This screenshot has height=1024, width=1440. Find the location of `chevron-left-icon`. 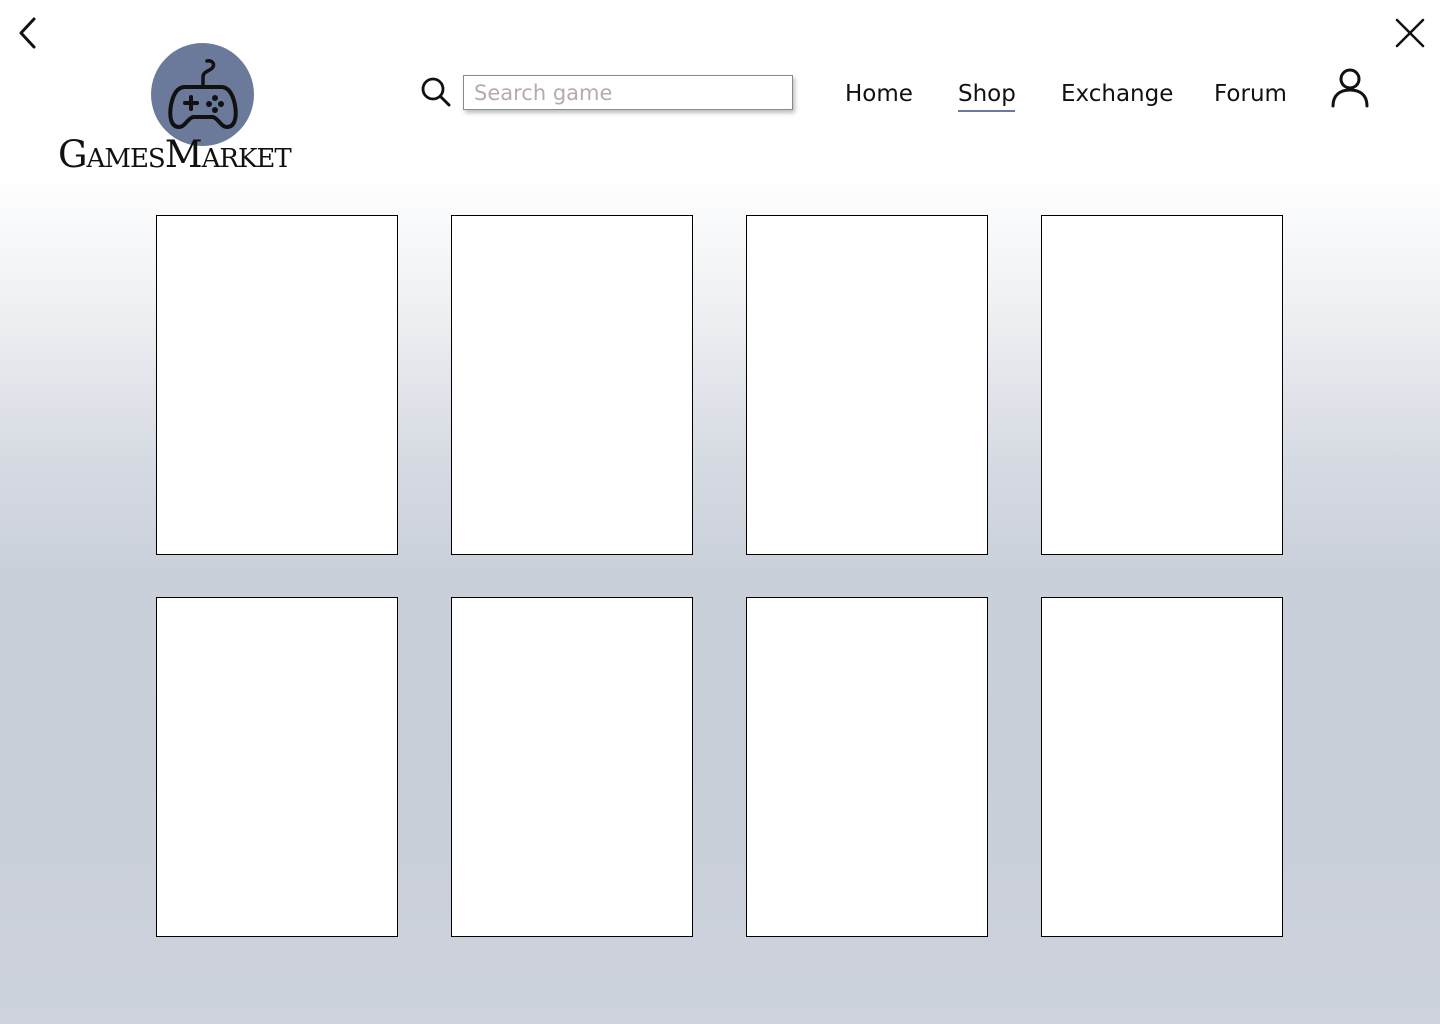

chevron-left-icon is located at coordinates (27, 33).